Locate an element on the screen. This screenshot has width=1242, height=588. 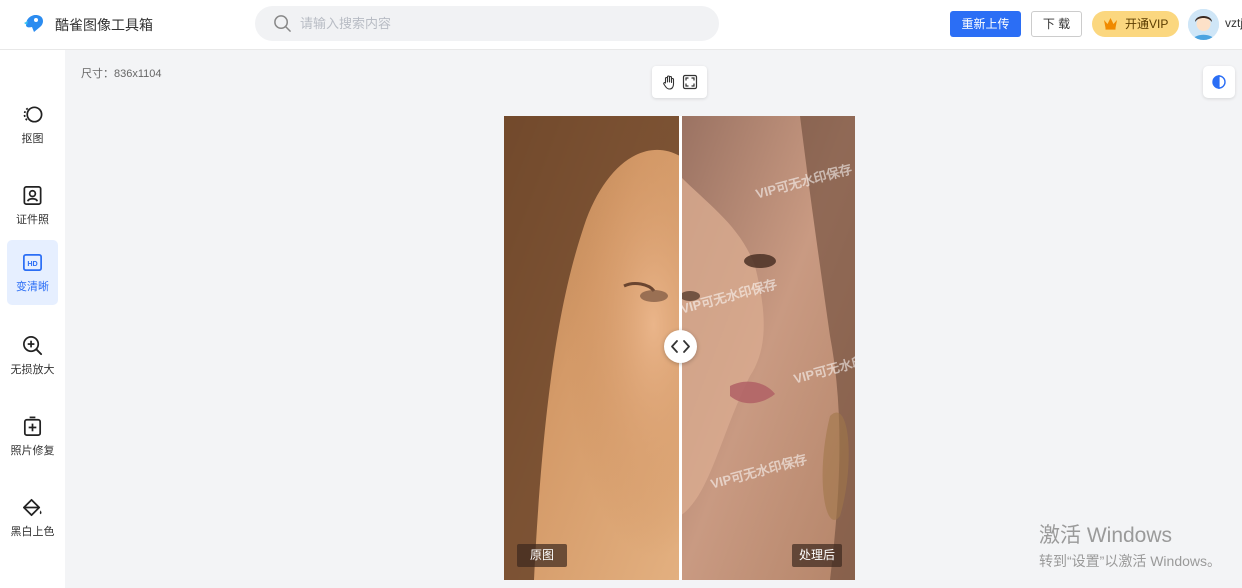
sidebar-item-colorize: 黑白上色 is located at coordinates (32, 517).